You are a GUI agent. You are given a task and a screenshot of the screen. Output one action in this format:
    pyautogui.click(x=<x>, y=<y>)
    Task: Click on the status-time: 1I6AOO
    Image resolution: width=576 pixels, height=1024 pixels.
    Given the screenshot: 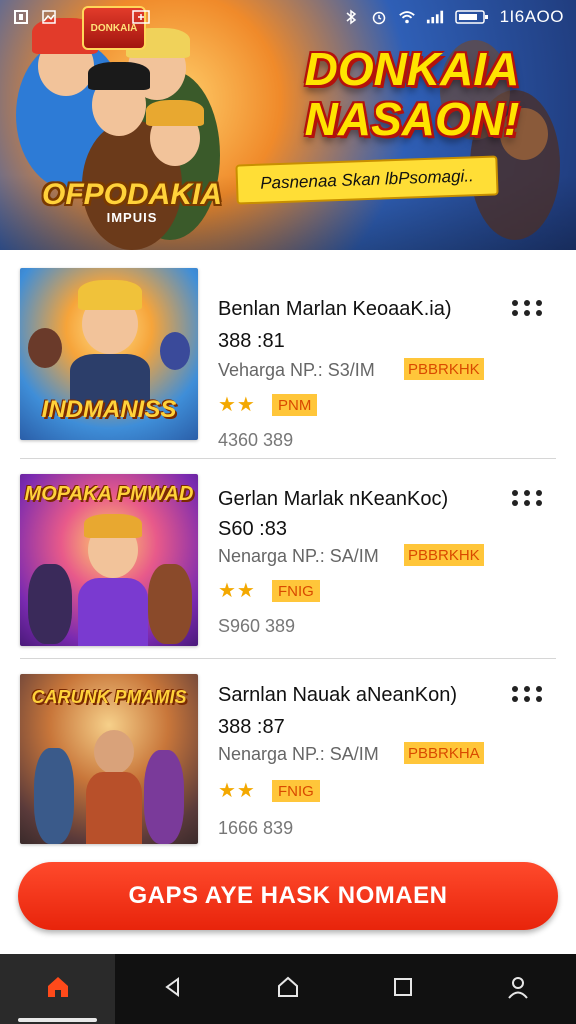 What is the action you would take?
    pyautogui.click(x=531, y=16)
    